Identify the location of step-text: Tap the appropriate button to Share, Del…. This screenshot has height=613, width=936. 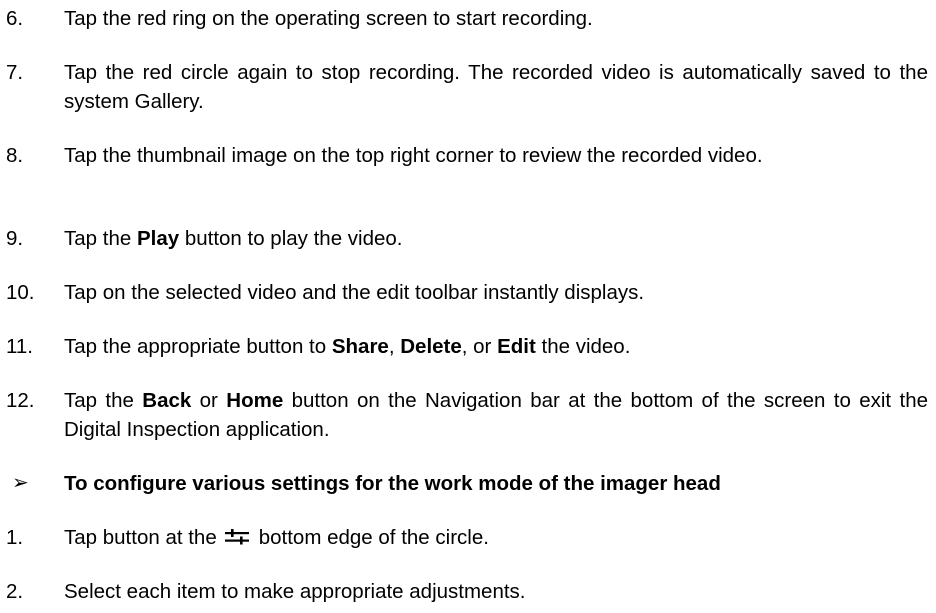
(496, 346).